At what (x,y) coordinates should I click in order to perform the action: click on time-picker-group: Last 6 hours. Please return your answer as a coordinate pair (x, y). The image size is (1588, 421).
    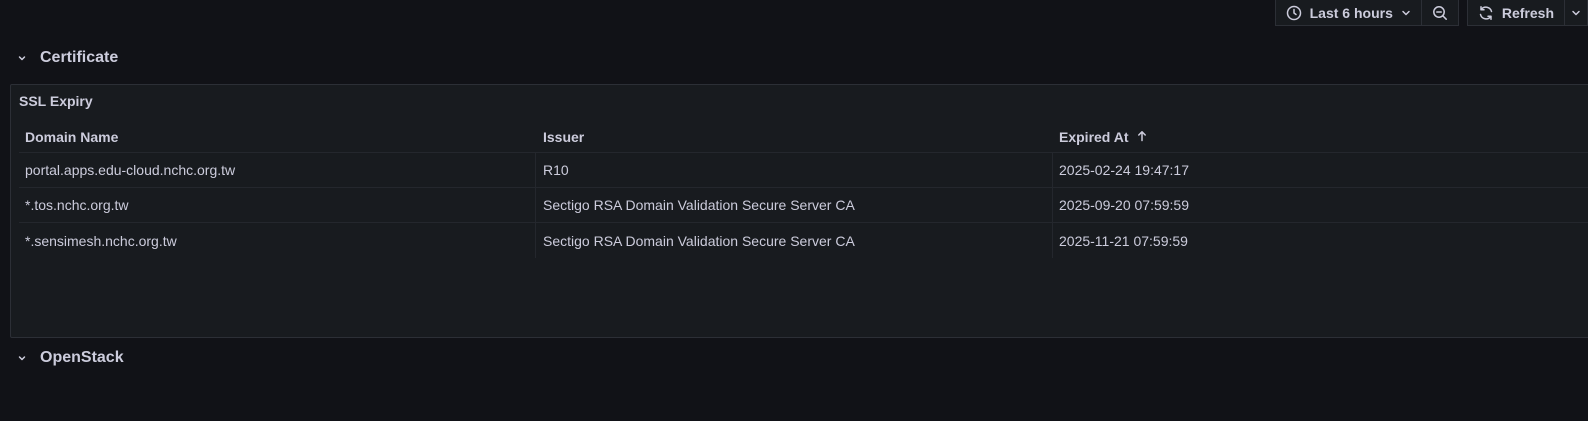
    Looking at the image, I should click on (1366, 13).